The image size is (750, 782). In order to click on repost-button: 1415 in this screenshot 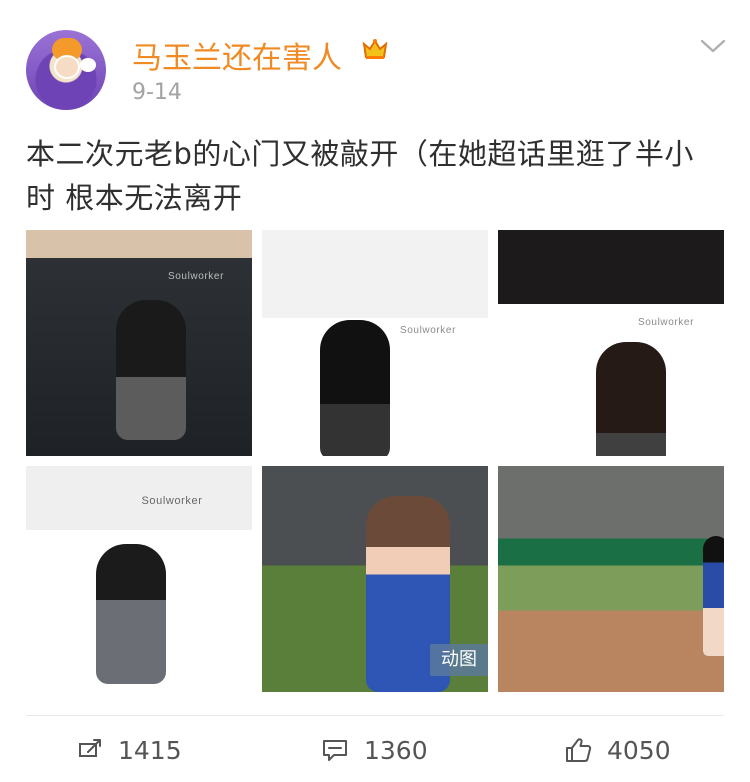, I will do `click(129, 750)`.